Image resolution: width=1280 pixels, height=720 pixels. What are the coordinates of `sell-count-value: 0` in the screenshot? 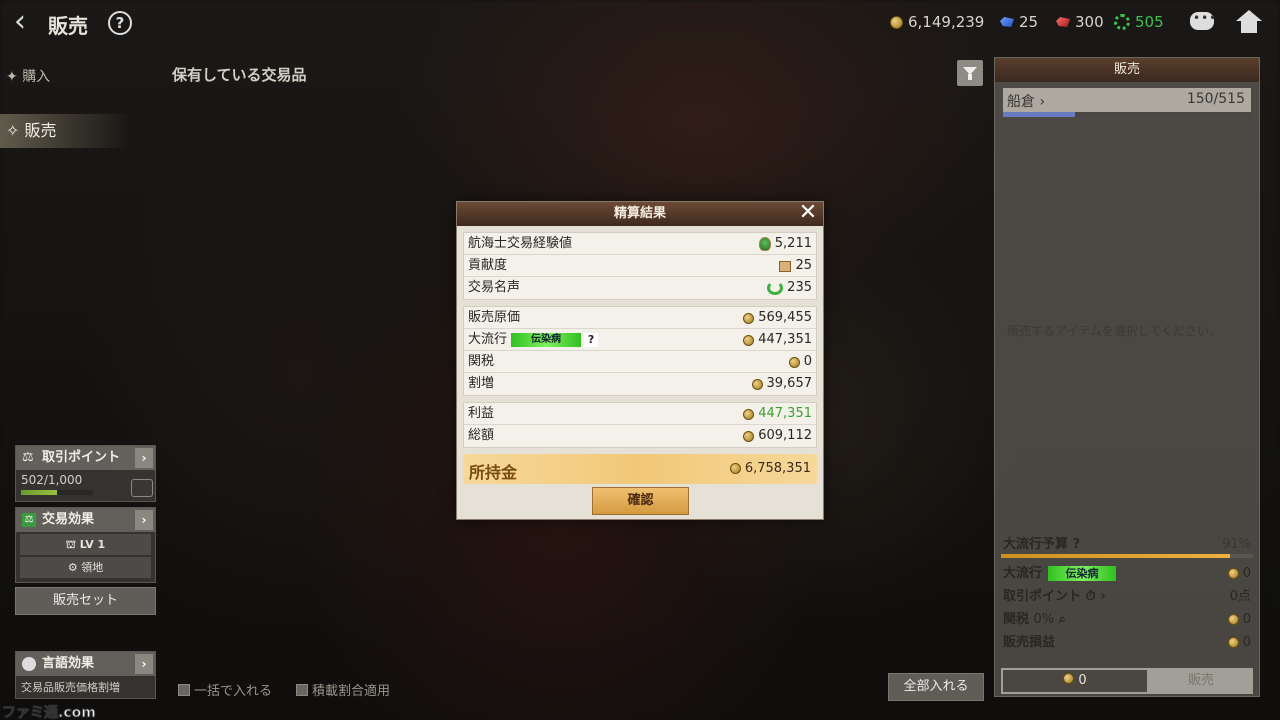 It's located at (1082, 680).